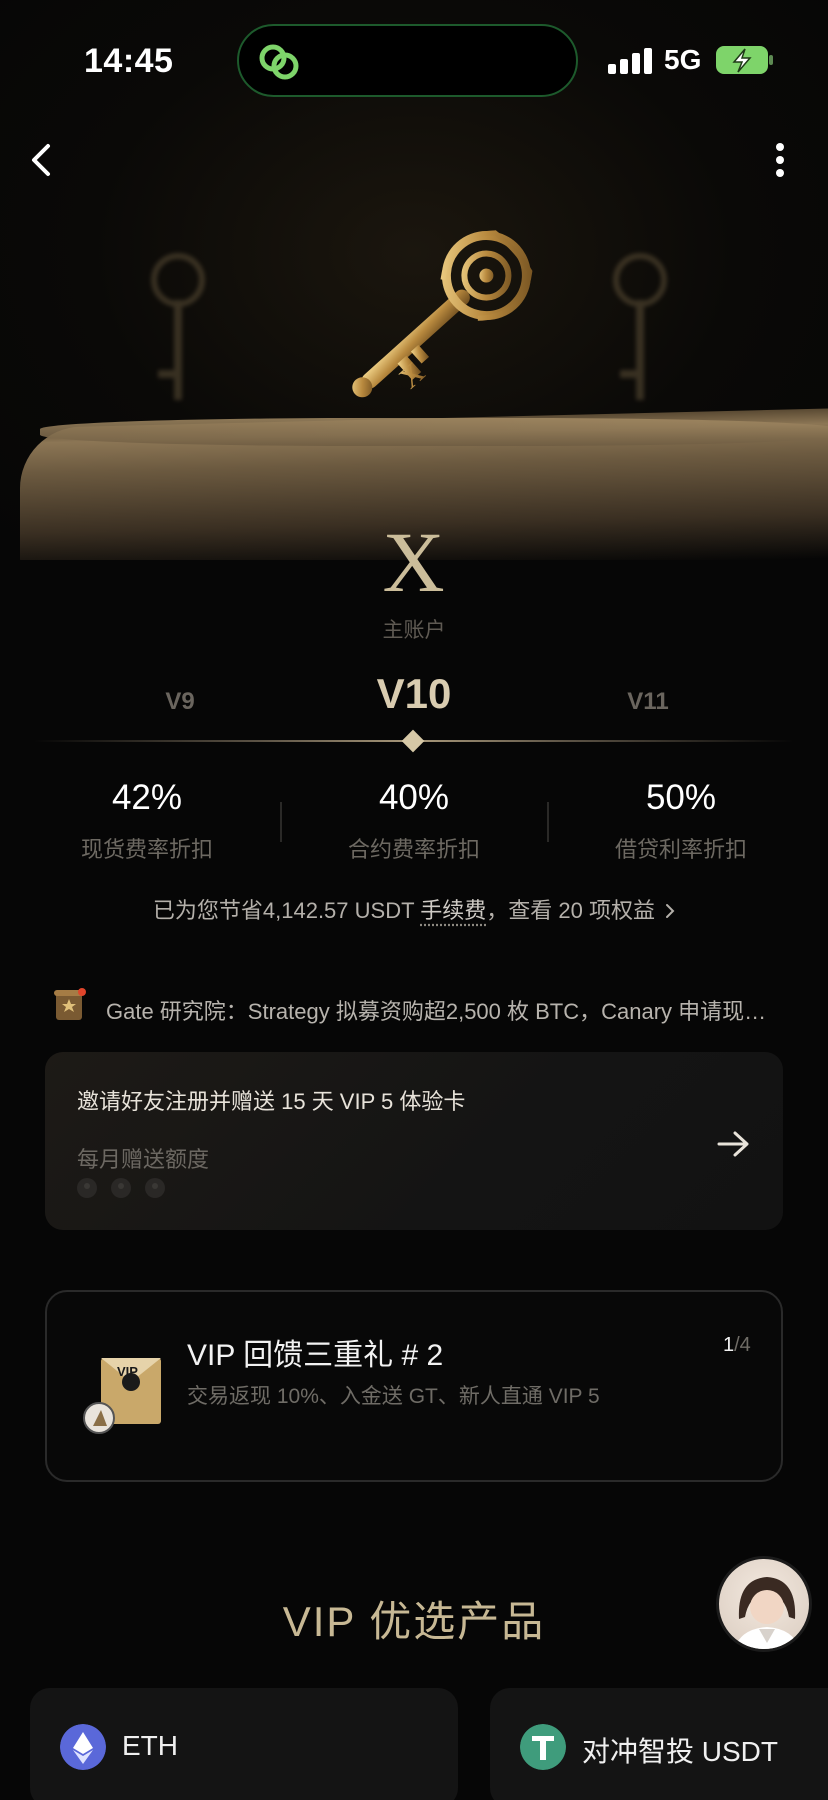  What do you see at coordinates (630, 61) in the screenshot?
I see `signal-icon` at bounding box center [630, 61].